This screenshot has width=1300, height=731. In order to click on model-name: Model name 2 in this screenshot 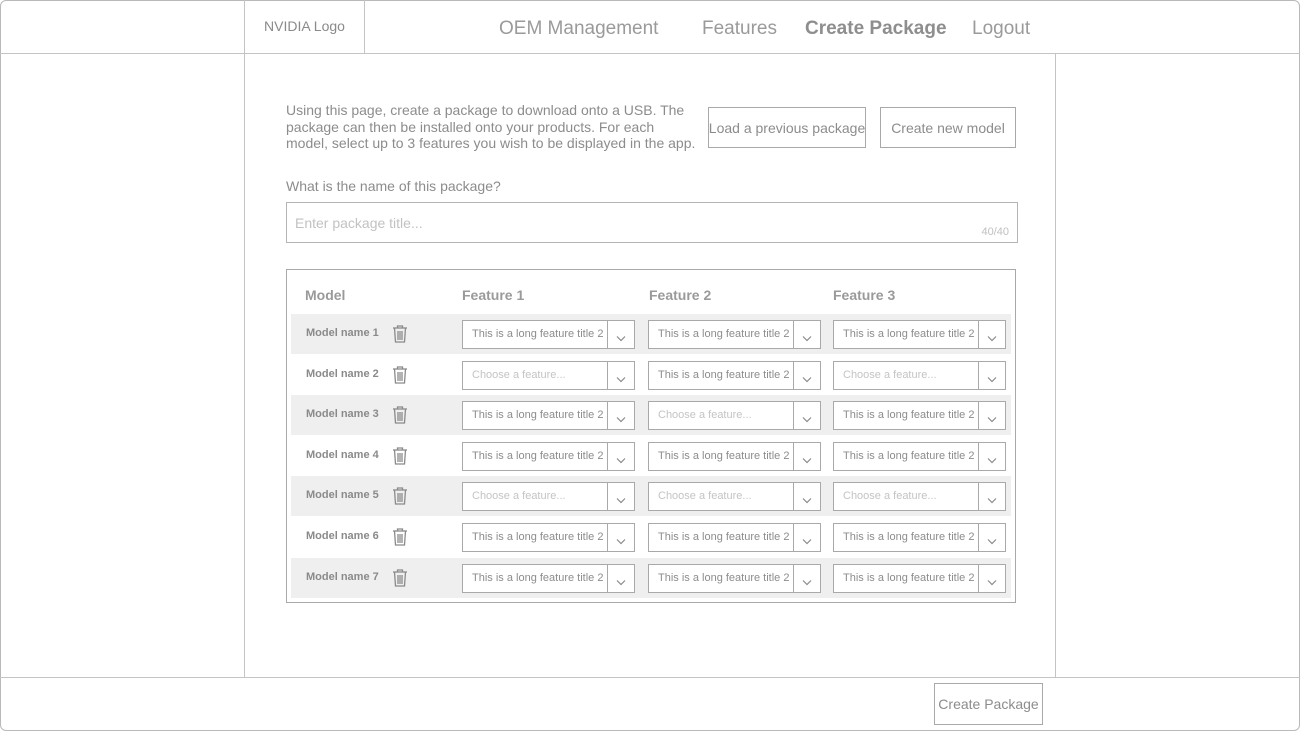, I will do `click(342, 373)`.